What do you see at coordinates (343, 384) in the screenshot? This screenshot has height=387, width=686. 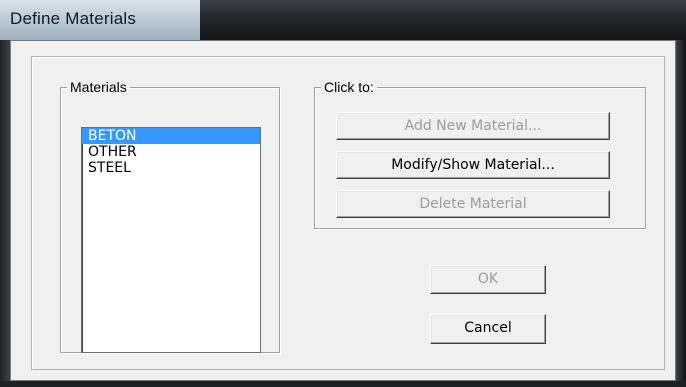 I see `window-frame-bottom` at bounding box center [343, 384].